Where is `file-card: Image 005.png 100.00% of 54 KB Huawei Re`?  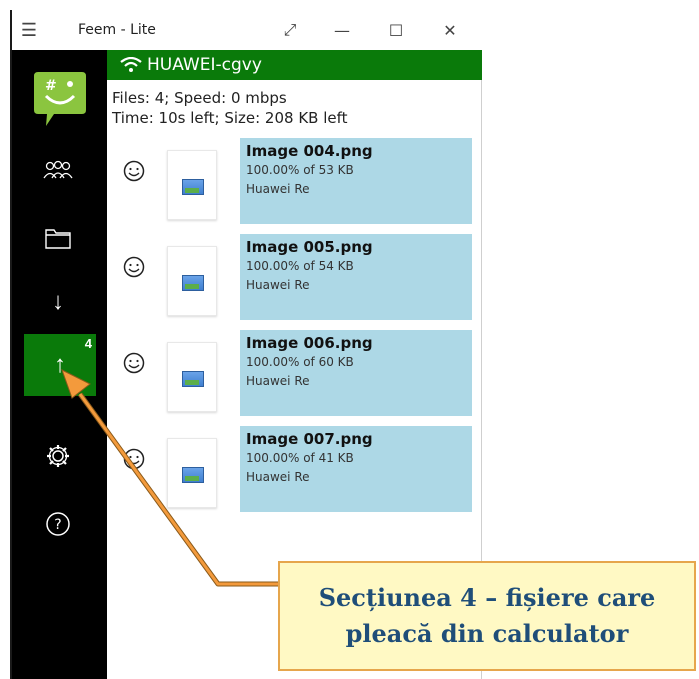
file-card: Image 005.png 100.00% of 54 KB Huawei Re is located at coordinates (356, 277).